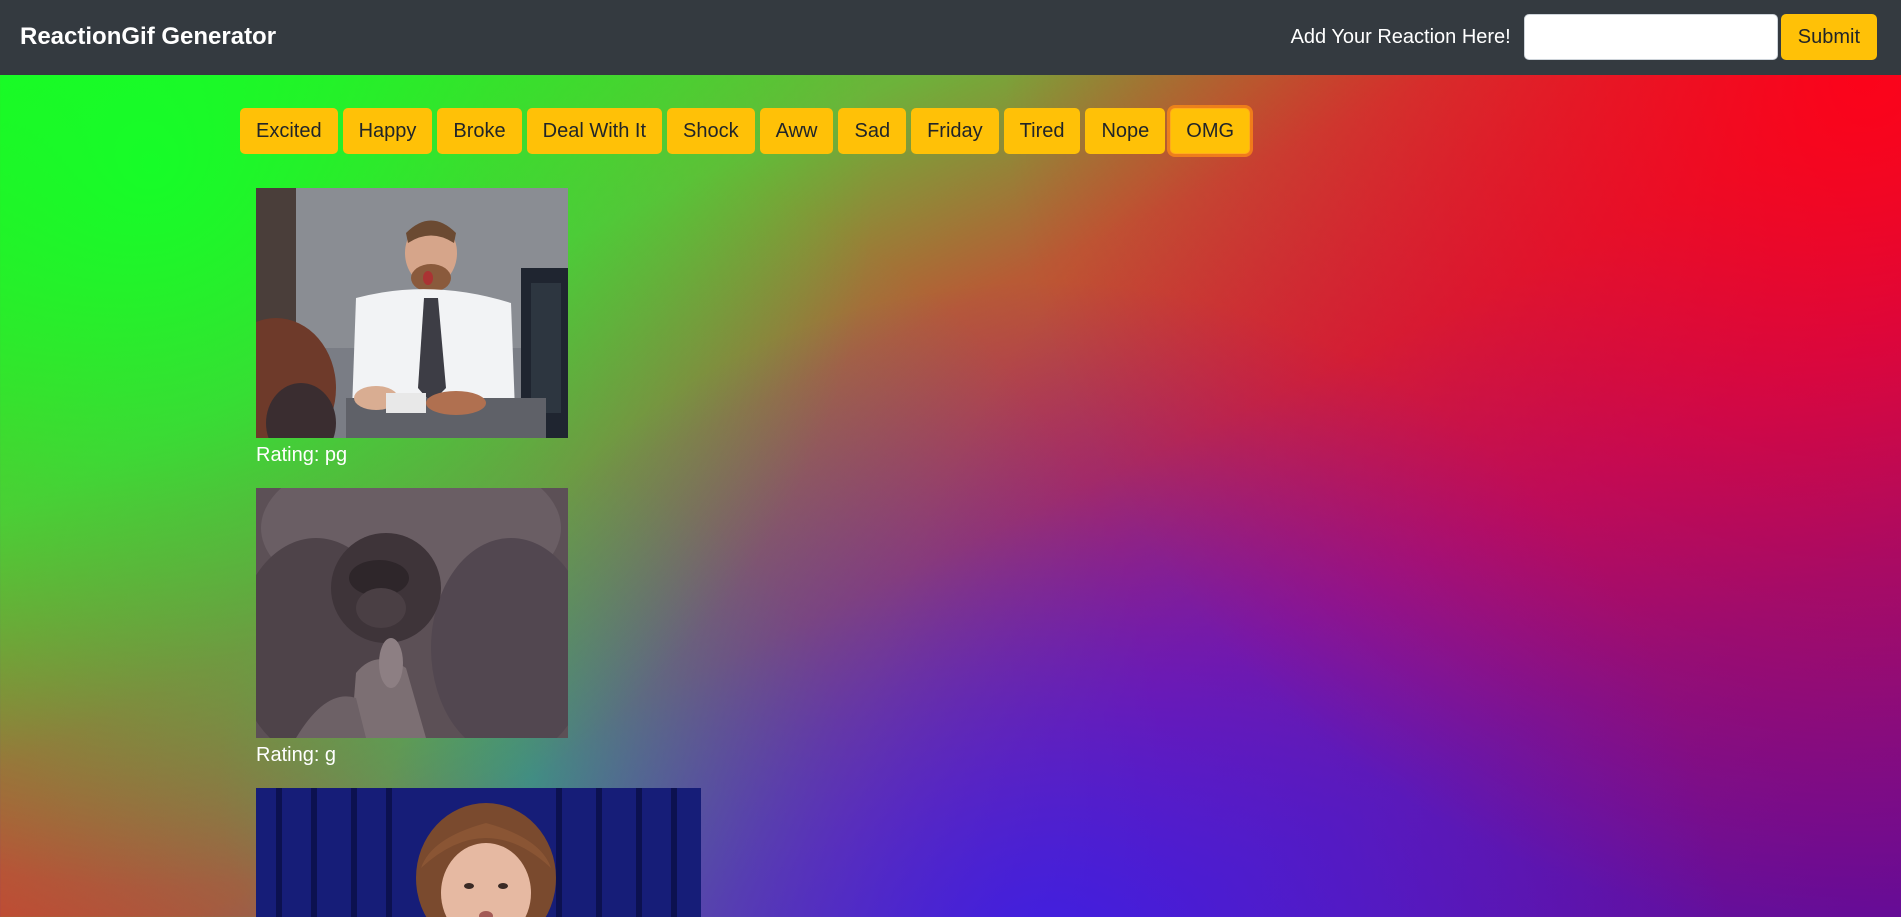 The height and width of the screenshot is (917, 1901). What do you see at coordinates (296, 755) in the screenshot?
I see `gif-rating: Rating: g` at bounding box center [296, 755].